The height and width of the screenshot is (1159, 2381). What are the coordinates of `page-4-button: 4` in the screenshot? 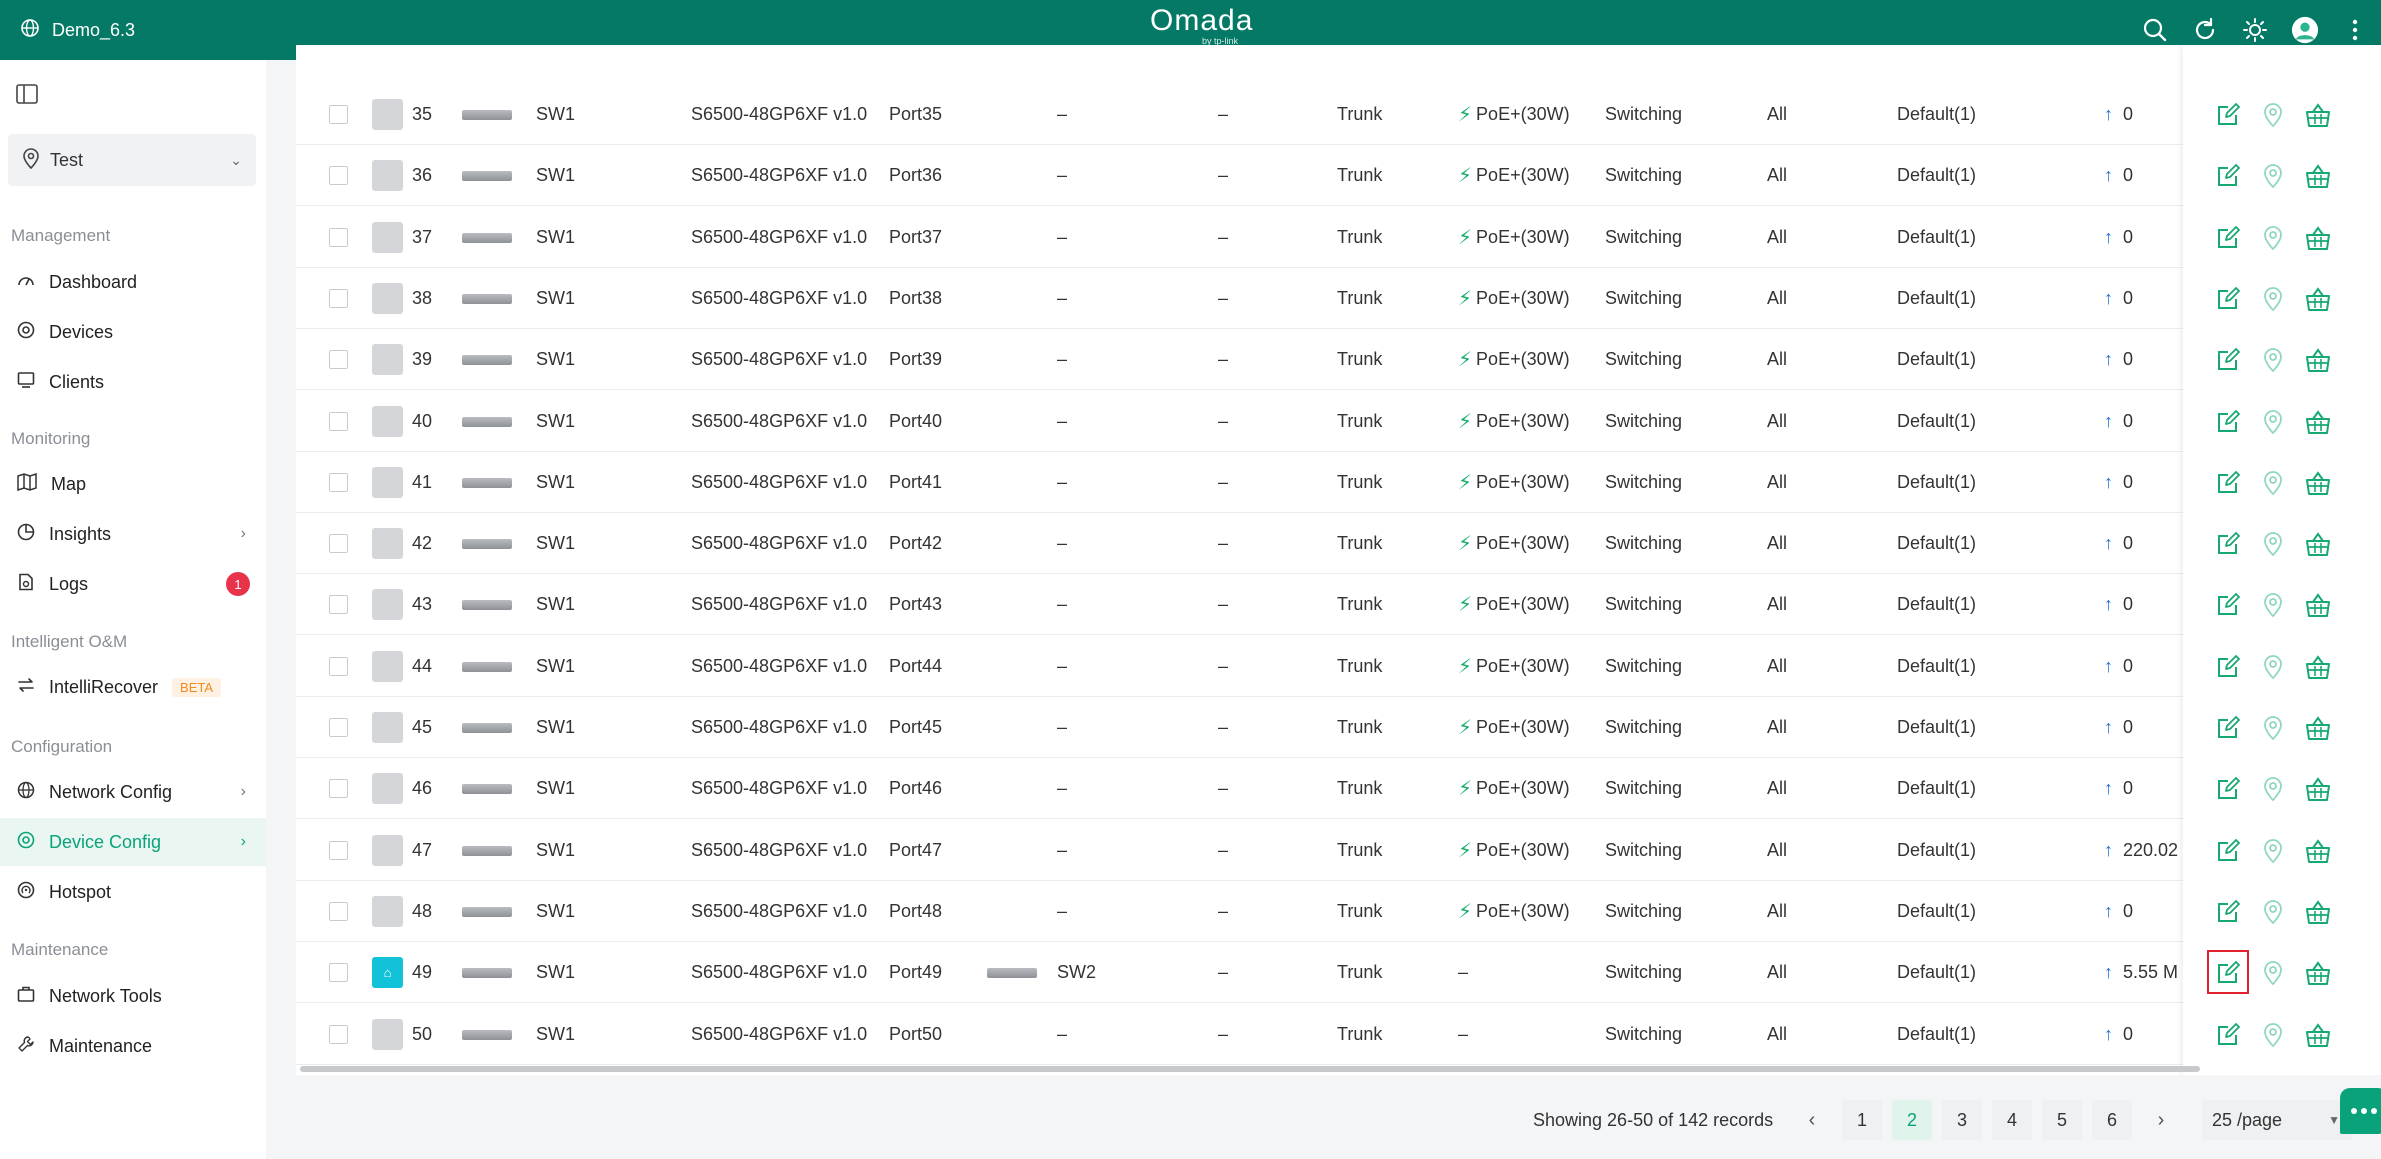 It's located at (2012, 1120).